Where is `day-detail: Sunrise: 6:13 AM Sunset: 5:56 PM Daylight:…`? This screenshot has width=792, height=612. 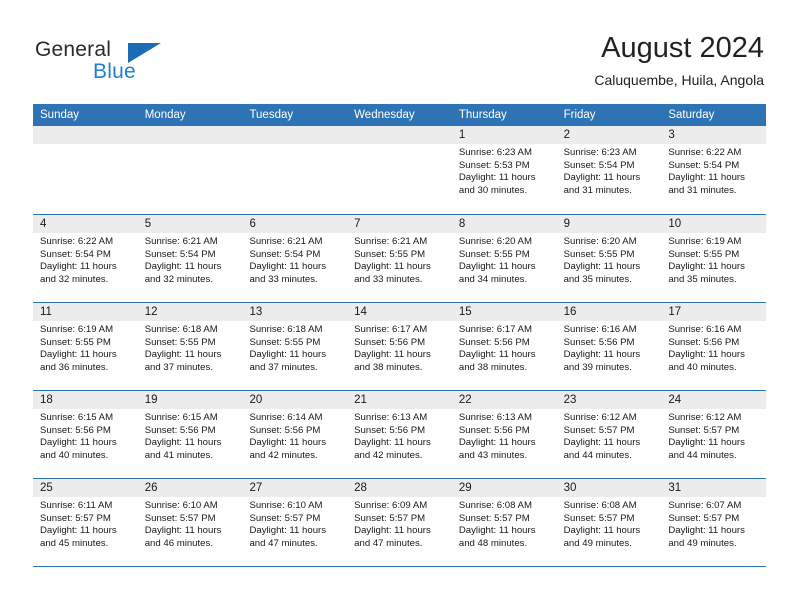
day-detail: Sunrise: 6:13 AM Sunset: 5:56 PM Daylight:… is located at coordinates (400, 435).